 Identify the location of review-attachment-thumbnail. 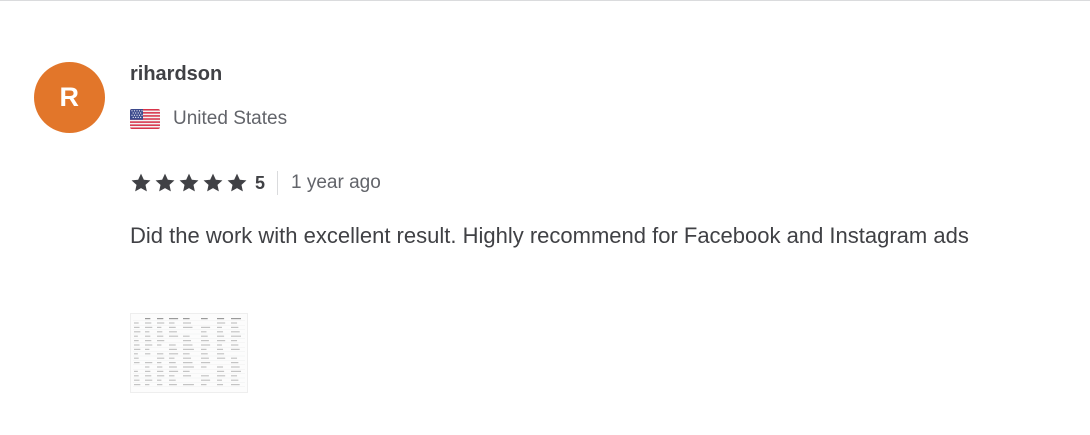
(189, 353).